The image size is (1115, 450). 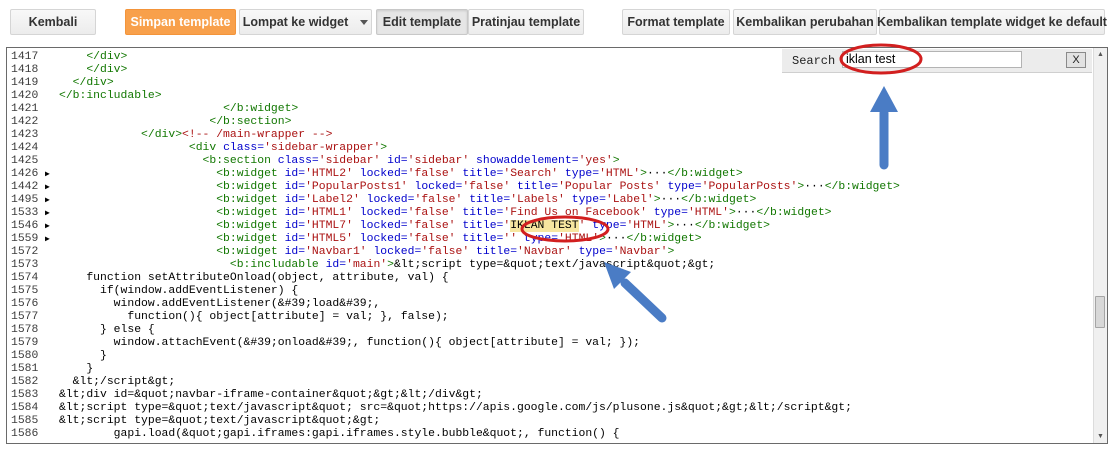 What do you see at coordinates (25, 343) in the screenshot?
I see `line-number: 1579` at bounding box center [25, 343].